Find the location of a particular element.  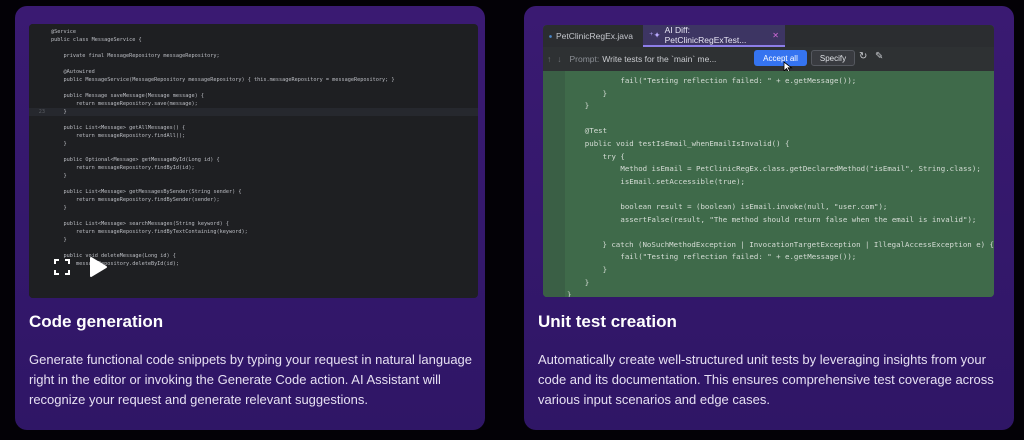

ai-icon: ⁺✦ is located at coordinates (655, 34).